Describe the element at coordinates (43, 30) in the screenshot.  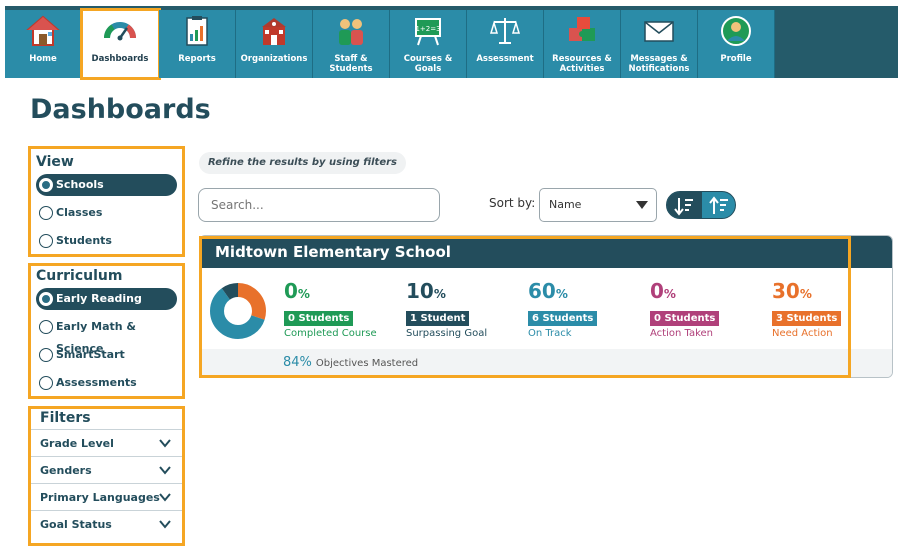
I see `house-icon` at that location.